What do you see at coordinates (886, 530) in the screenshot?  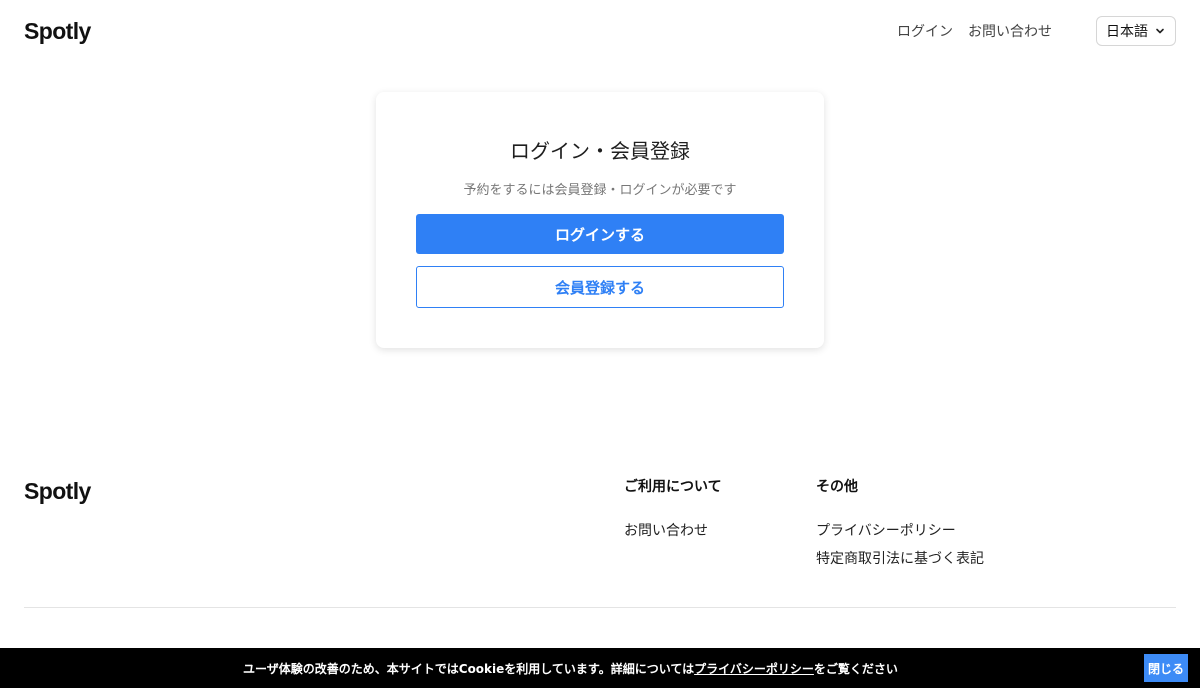 I see `footer-link-privacy-policy: プライバシーポリシー` at bounding box center [886, 530].